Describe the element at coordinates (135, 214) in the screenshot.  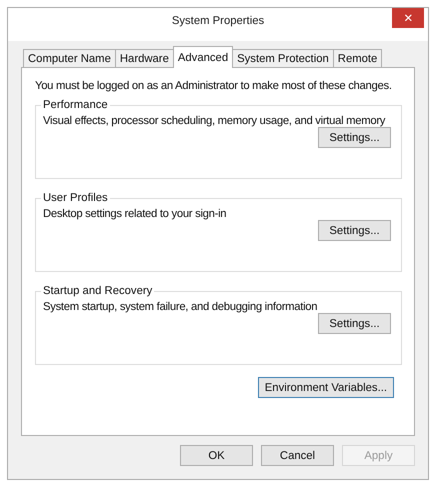
I see `group-description: Desktop settings related to your sign-in` at that location.